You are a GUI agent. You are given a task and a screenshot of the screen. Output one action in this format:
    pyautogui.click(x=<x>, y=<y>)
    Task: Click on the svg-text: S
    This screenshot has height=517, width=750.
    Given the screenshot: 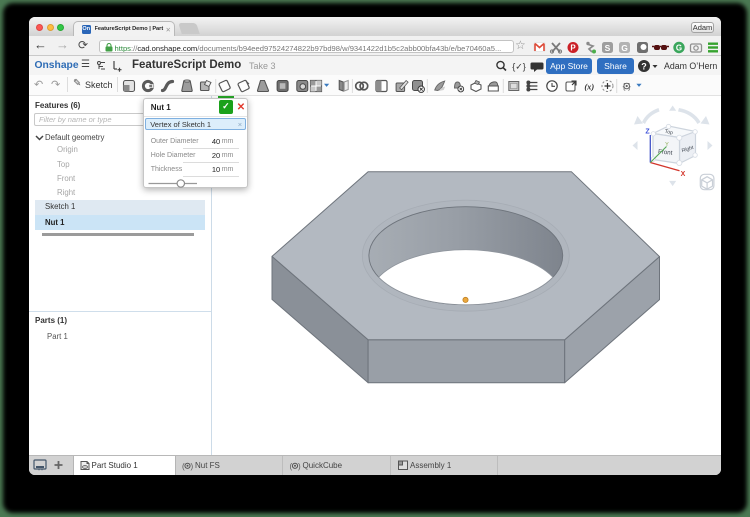 What is the action you would take?
    pyautogui.click(x=608, y=48)
    